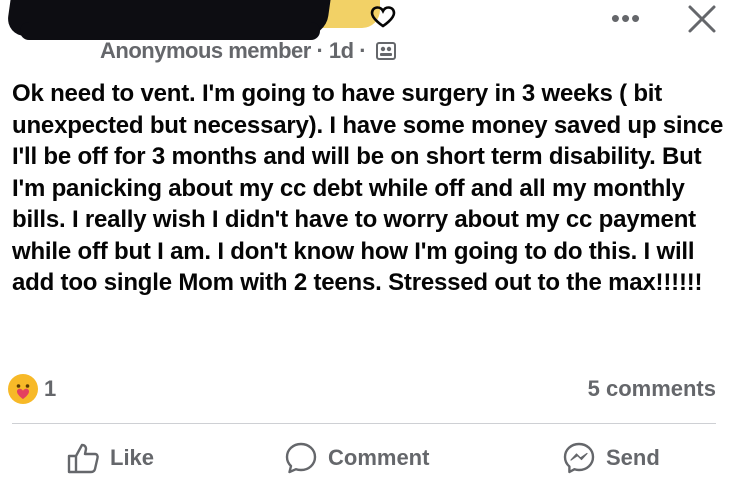 The image size is (740, 492). I want to click on action-bar: Like Comment Send, so click(370, 458).